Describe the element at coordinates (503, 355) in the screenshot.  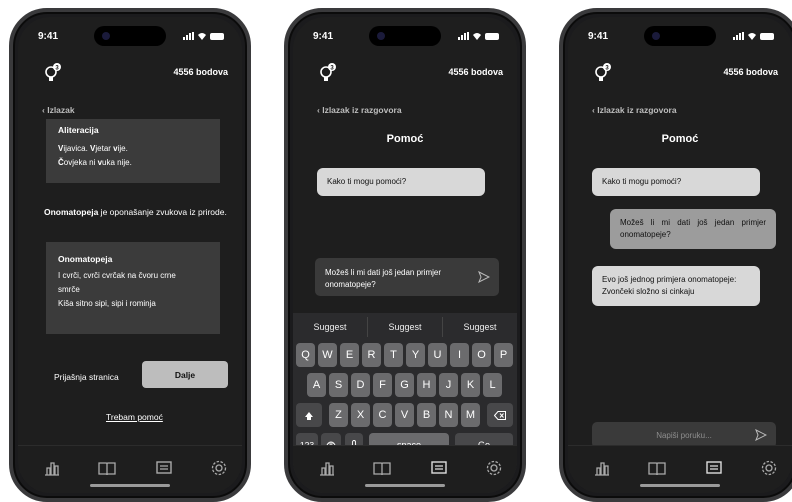
I see `key-p: P` at that location.